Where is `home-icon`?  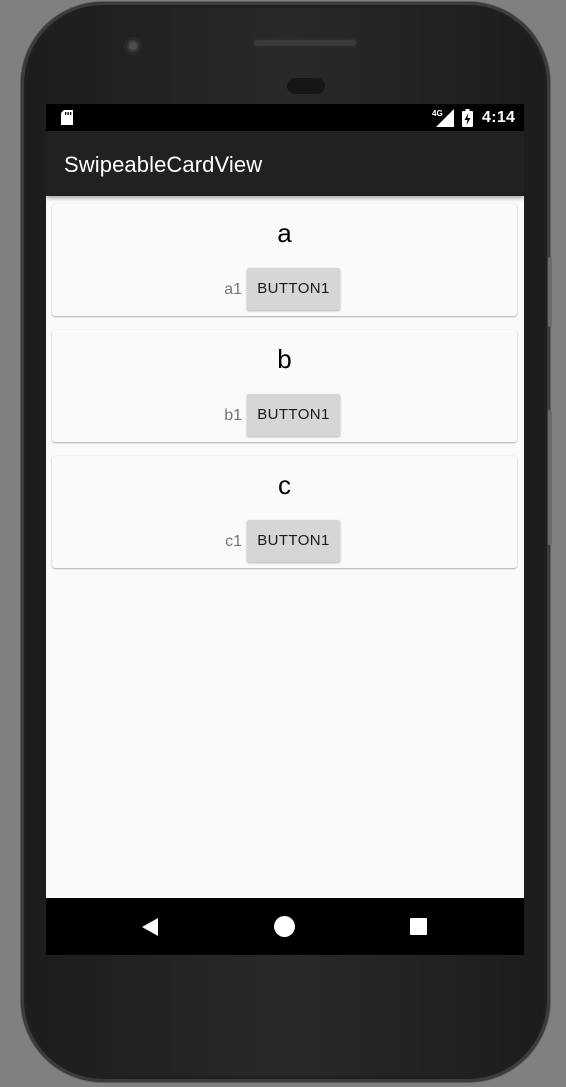 home-icon is located at coordinates (284, 926).